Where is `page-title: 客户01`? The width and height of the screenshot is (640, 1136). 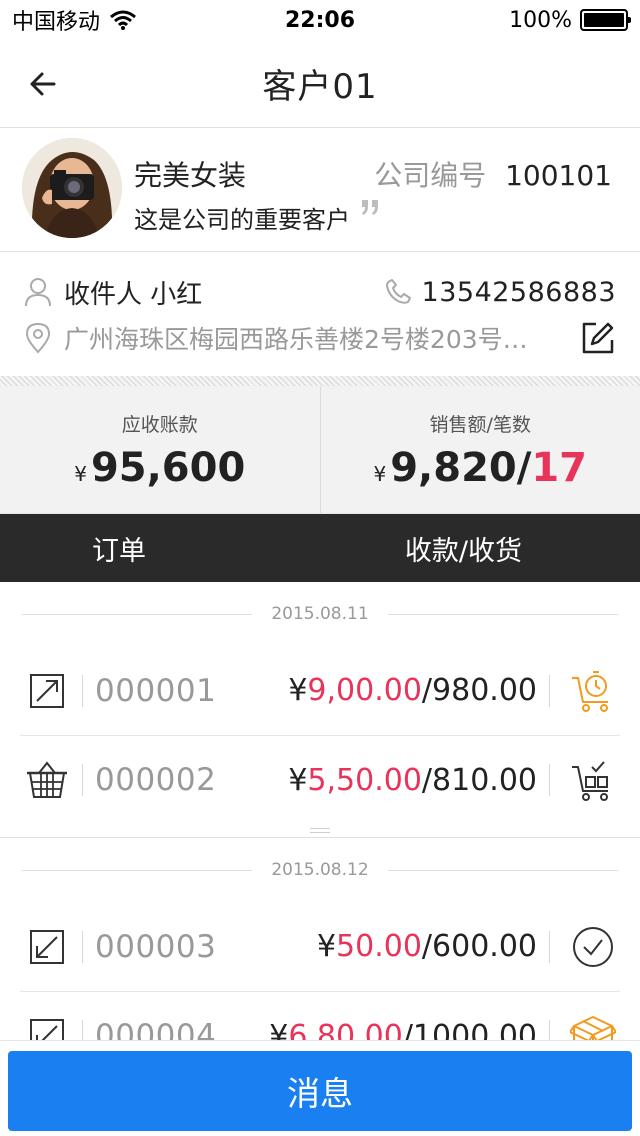 page-title: 客户01 is located at coordinates (320, 87).